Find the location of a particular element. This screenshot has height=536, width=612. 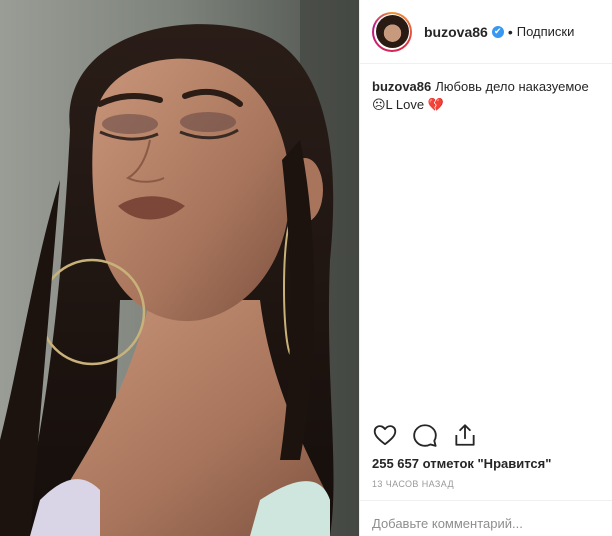

author-username: buzova86 is located at coordinates (456, 32).